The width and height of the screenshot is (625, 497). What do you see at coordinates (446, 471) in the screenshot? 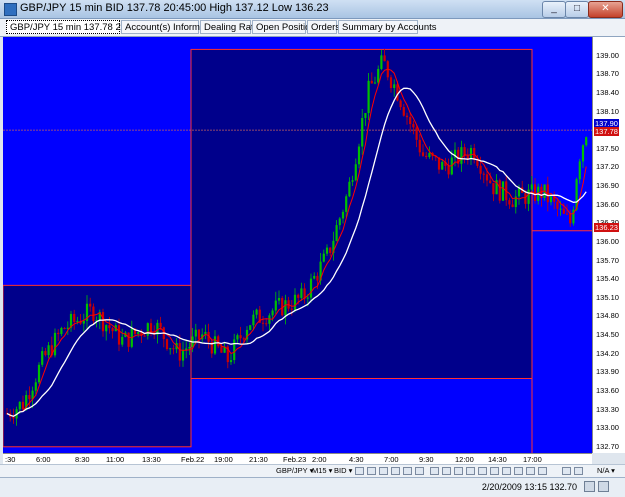
I see `crosshair-icon` at bounding box center [446, 471].